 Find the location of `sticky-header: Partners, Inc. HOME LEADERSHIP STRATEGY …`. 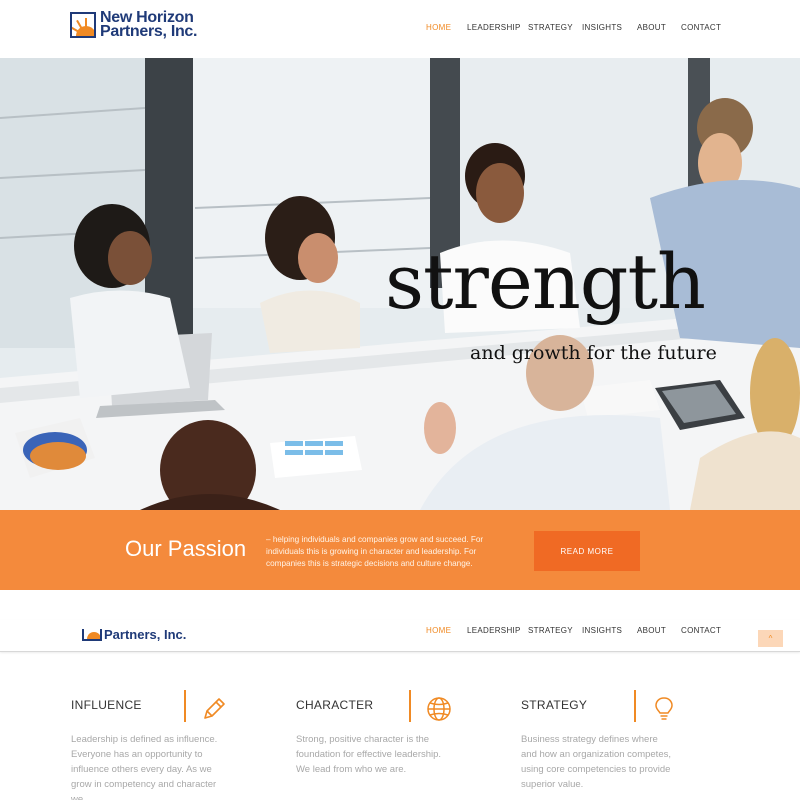

sticky-header: Partners, Inc. HOME LEADERSHIP STRATEGY … is located at coordinates (400, 636).